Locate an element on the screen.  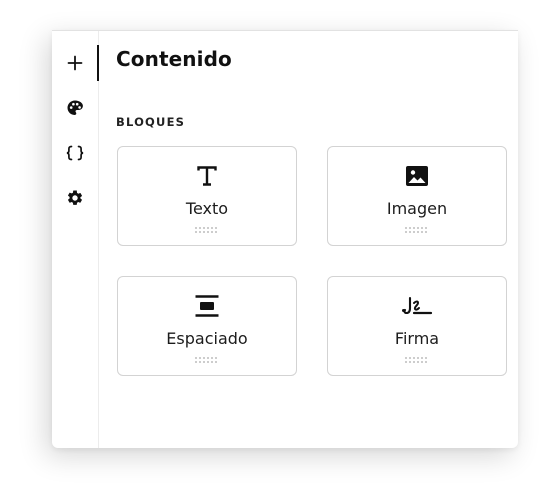
sidebar-item-styles is located at coordinates (75, 108).